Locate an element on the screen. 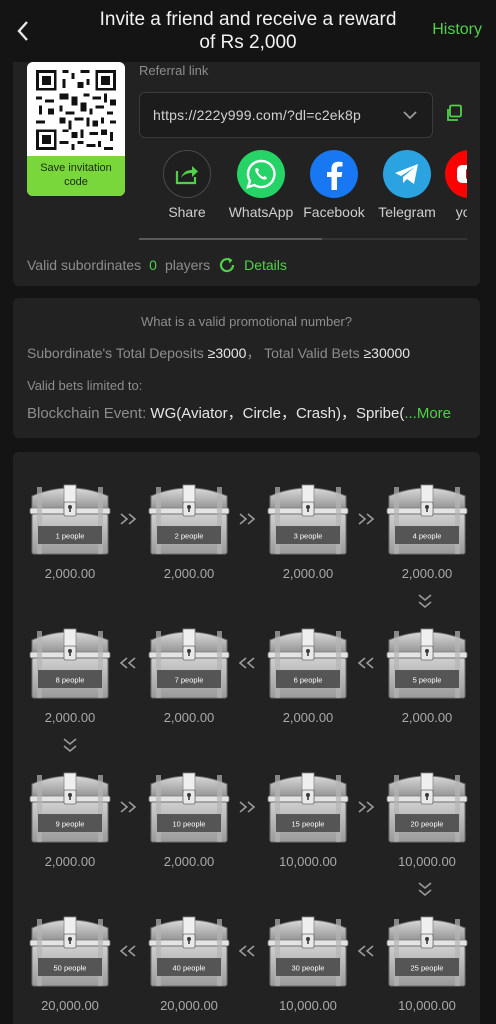 The height and width of the screenshot is (1024, 496). reward-chest: 40 people 20,000.00 is located at coordinates (189, 963).